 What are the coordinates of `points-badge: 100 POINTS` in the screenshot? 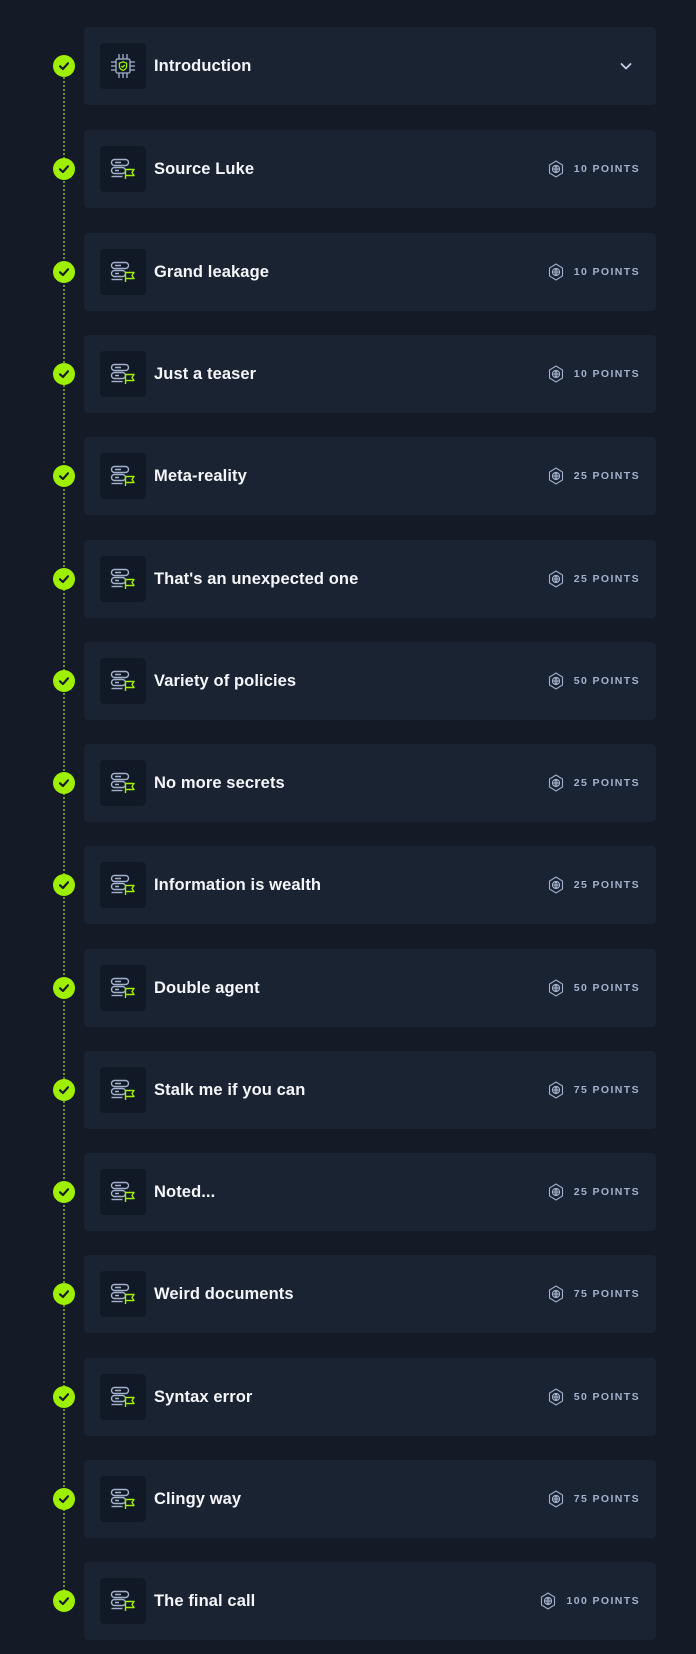 It's located at (589, 1601).